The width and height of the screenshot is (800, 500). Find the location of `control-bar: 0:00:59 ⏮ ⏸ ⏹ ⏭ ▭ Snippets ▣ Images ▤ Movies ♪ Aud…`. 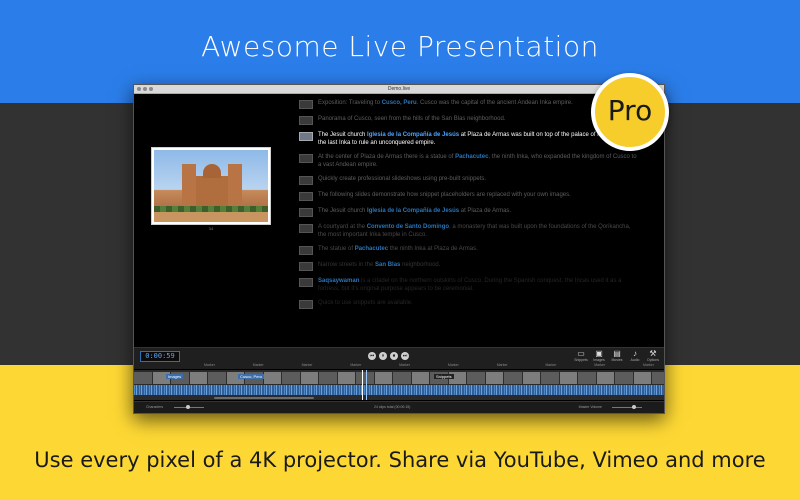

control-bar: 0:00:59 ⏮ ⏸ ⏹ ⏭ ▭ Snippets ▣ Images ▤ Movies ♪ Aud… is located at coordinates (399, 358).